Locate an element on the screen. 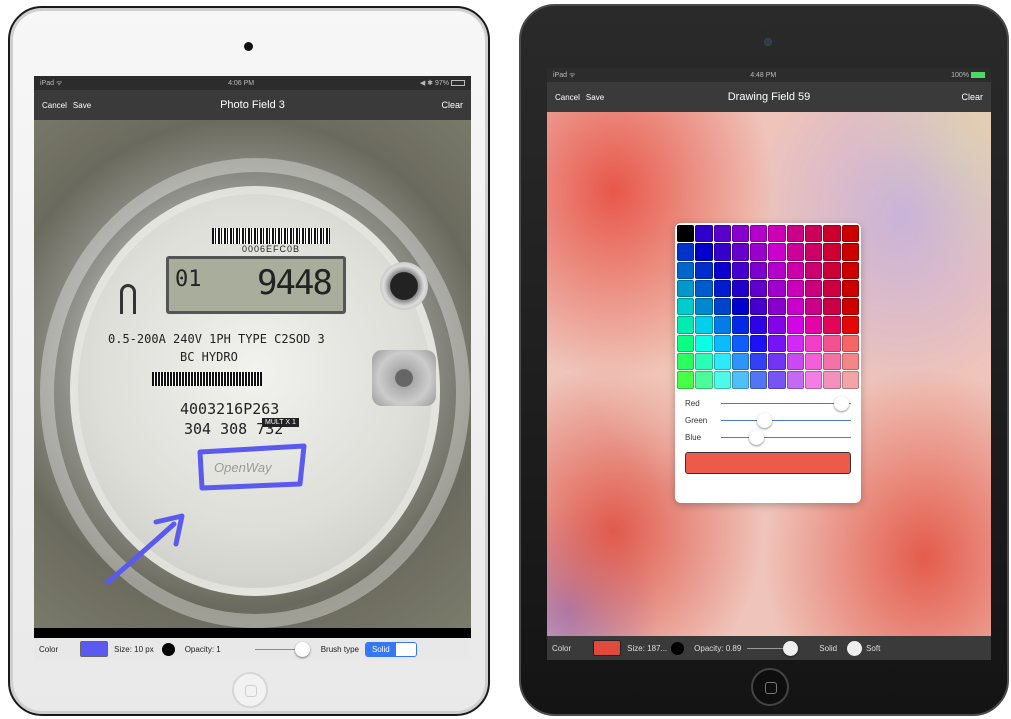 This screenshot has height=719, width=1011. cancel-button: Cancel is located at coordinates (567, 97).